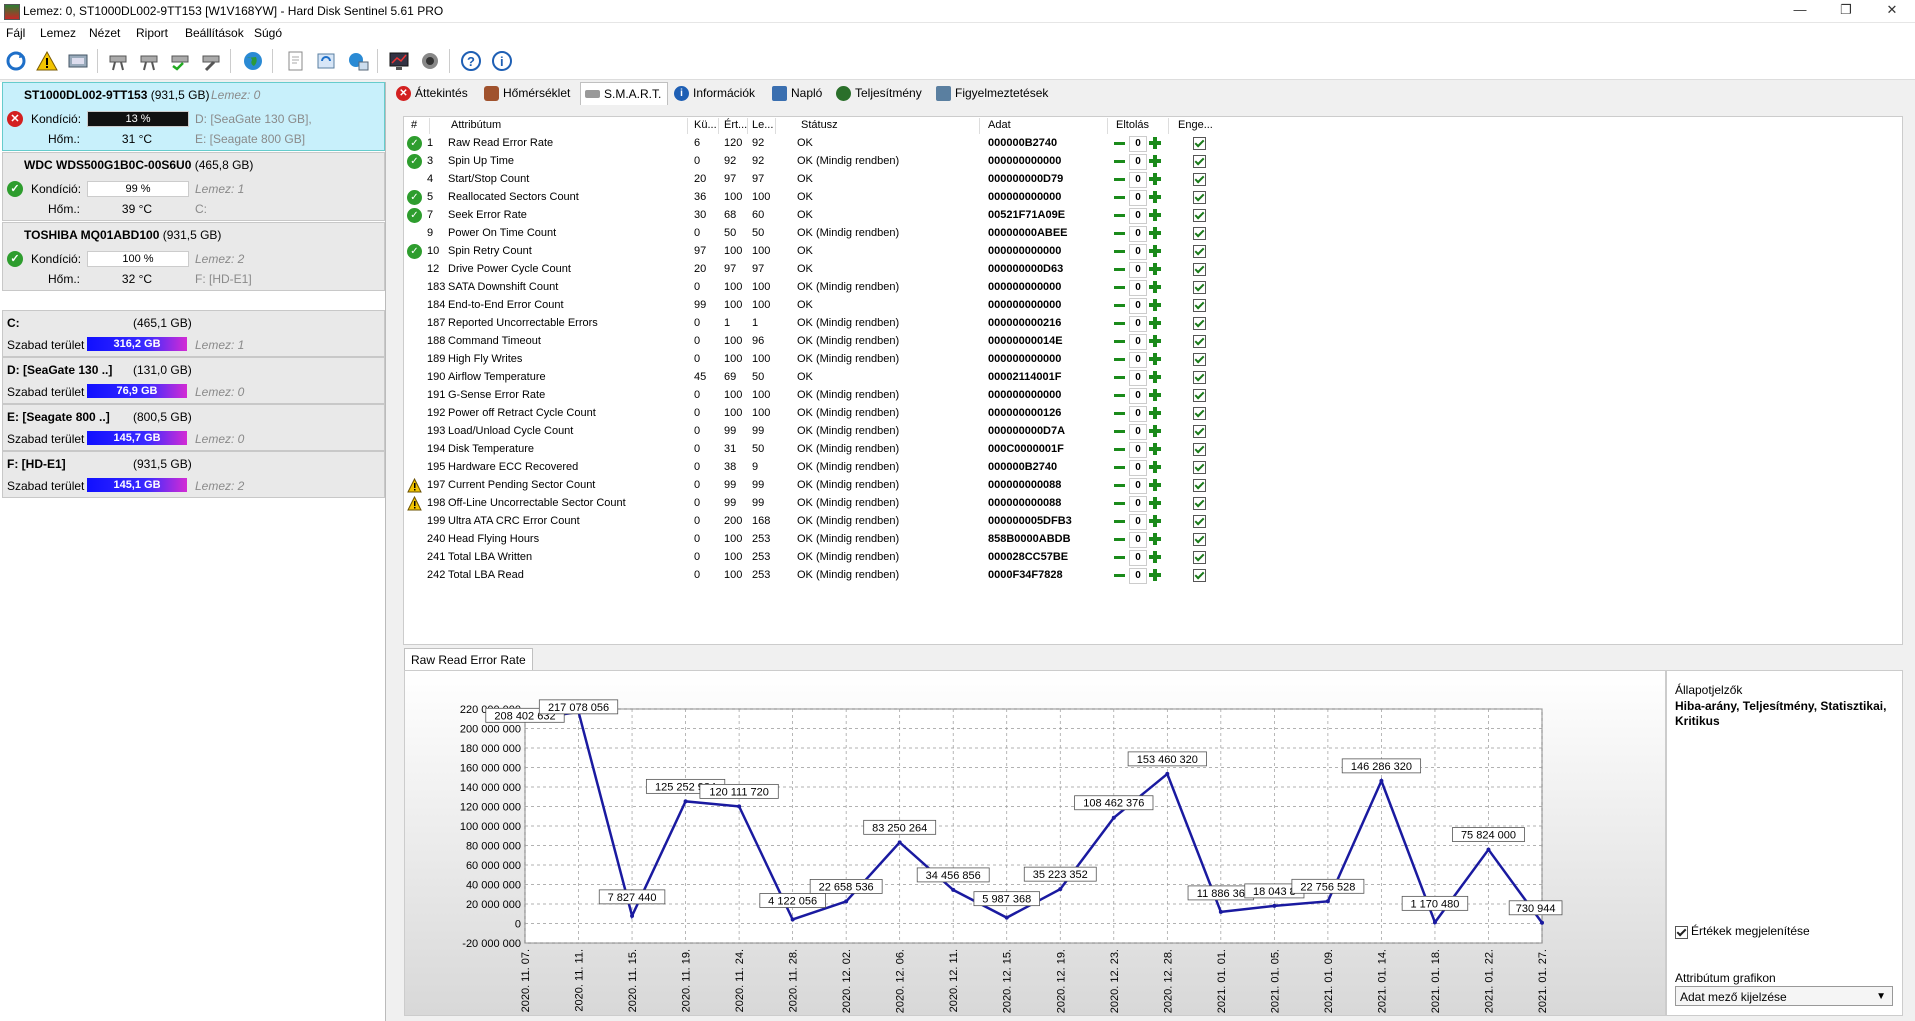 Image resolution: width=1915 pixels, height=1021 pixels. What do you see at coordinates (476, 125) in the screenshot?
I see `col-attribute: Attribútum` at bounding box center [476, 125].